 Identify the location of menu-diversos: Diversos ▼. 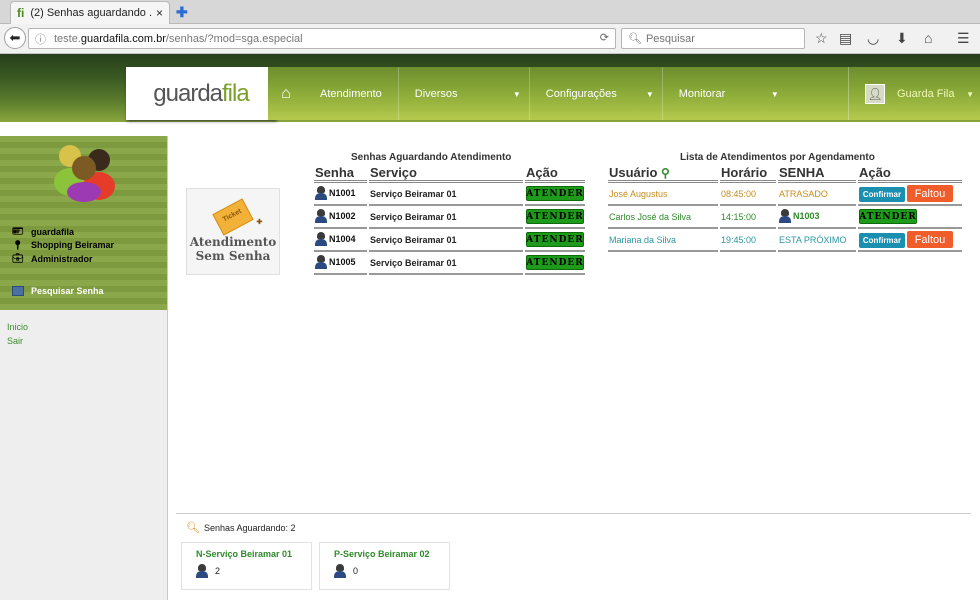
(464, 93).